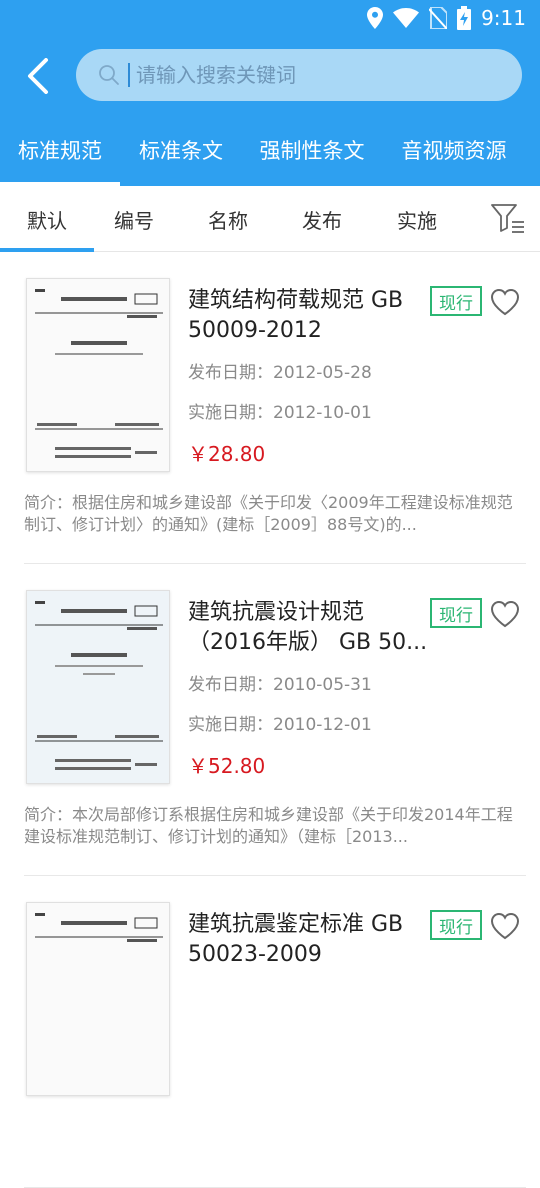 The image size is (540, 1188). Describe the element at coordinates (228, 219) in the screenshot. I see `sort-name: 名称` at that location.